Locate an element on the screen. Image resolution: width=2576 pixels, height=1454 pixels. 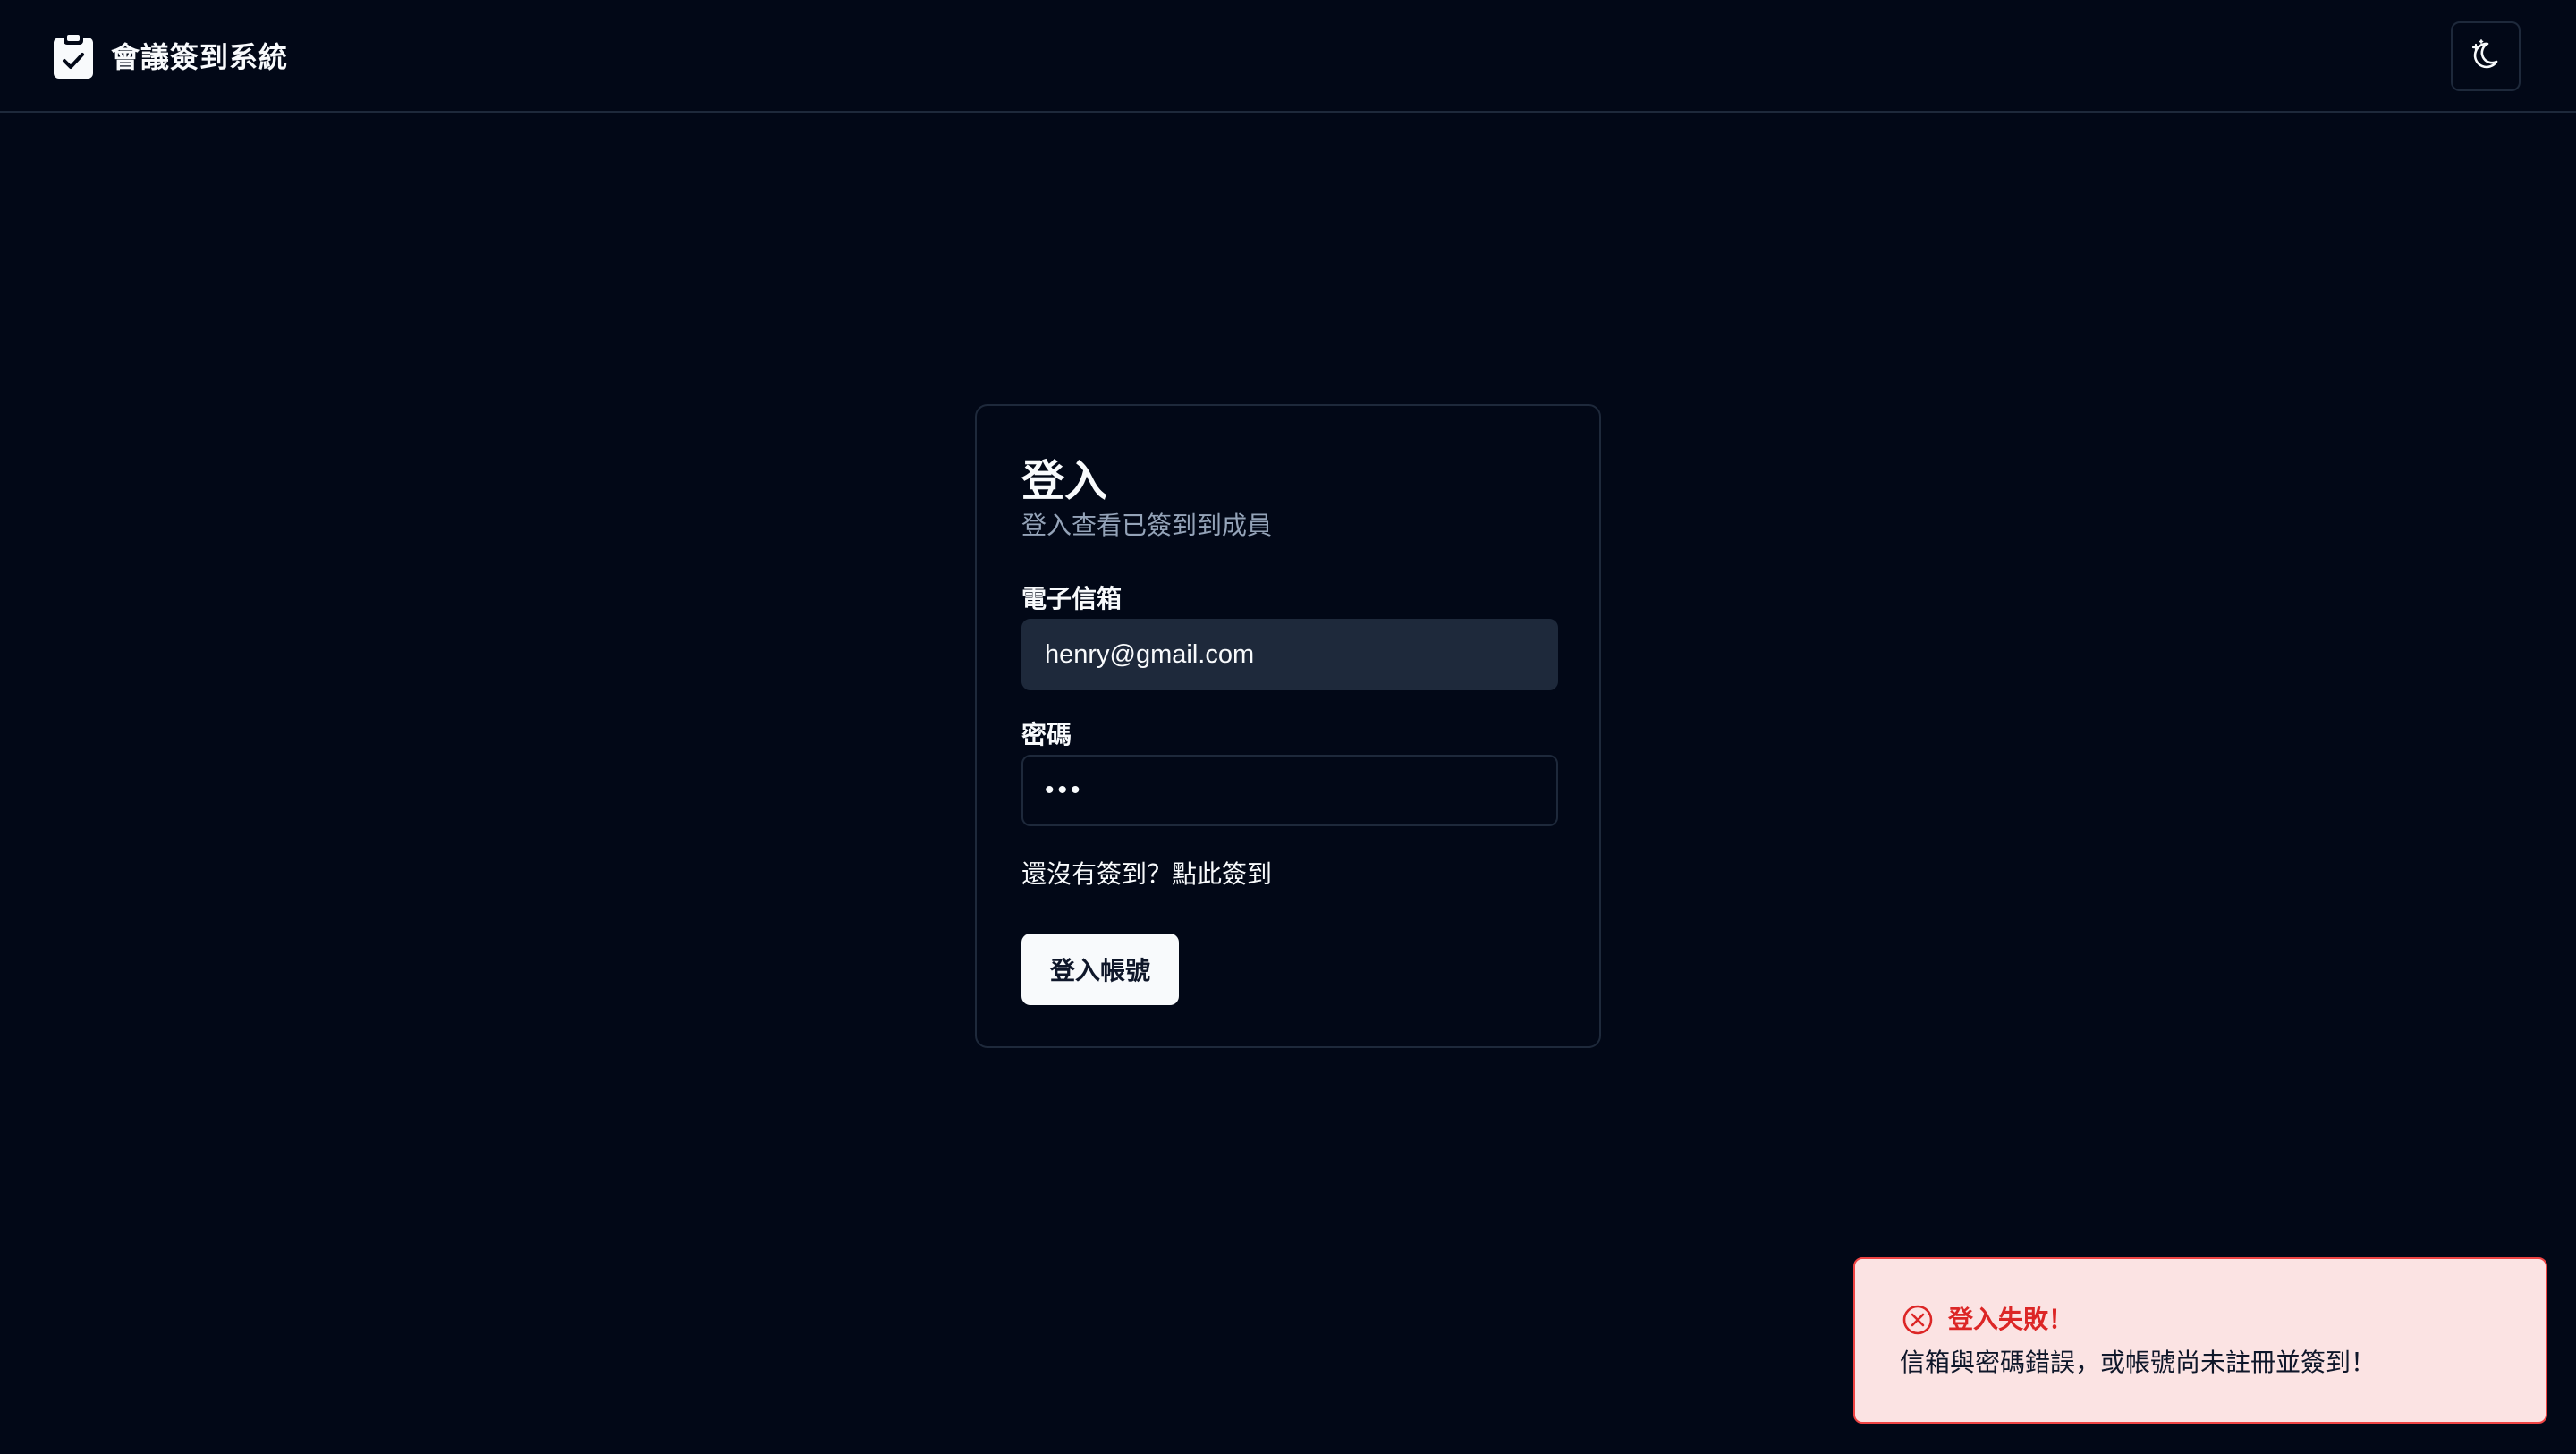
password-label: 密碼 is located at coordinates (1046, 734).